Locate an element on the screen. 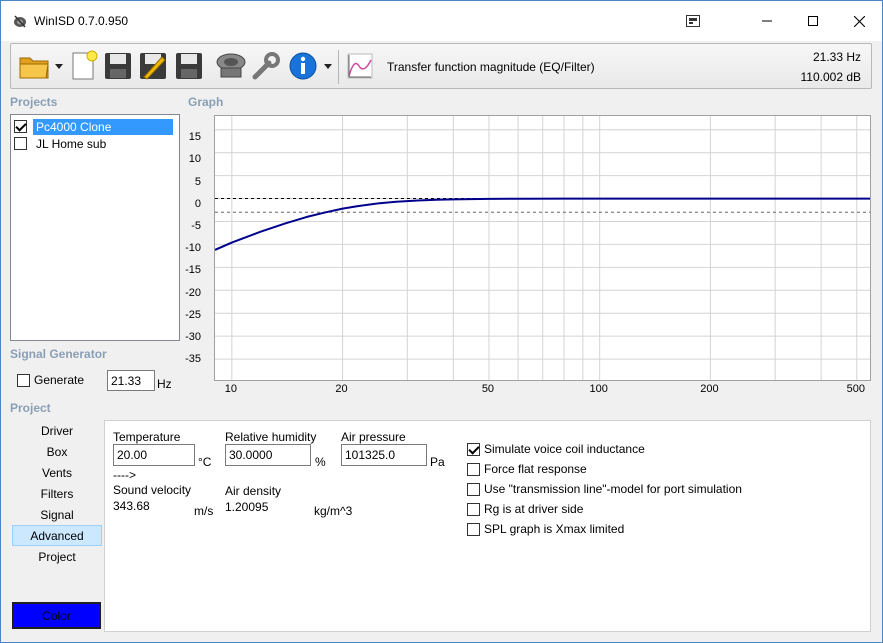 This screenshot has height=643, width=883. x-tick-label: 500 is located at coordinates (855, 389).